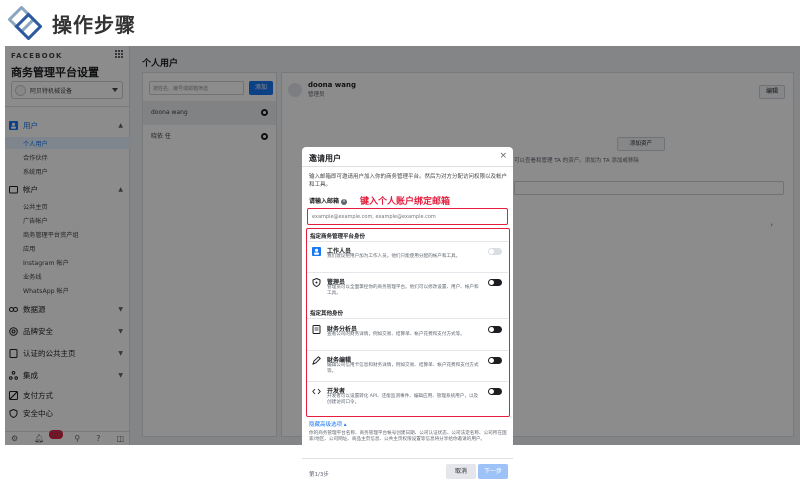 This screenshot has height=484, width=800. Describe the element at coordinates (316, 360) in the screenshot. I see `pencil-icon` at that location.